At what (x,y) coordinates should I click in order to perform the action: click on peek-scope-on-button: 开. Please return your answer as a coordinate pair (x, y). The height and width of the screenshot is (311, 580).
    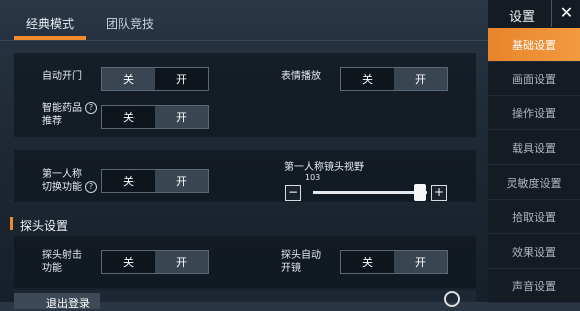
    Looking at the image, I should click on (420, 262).